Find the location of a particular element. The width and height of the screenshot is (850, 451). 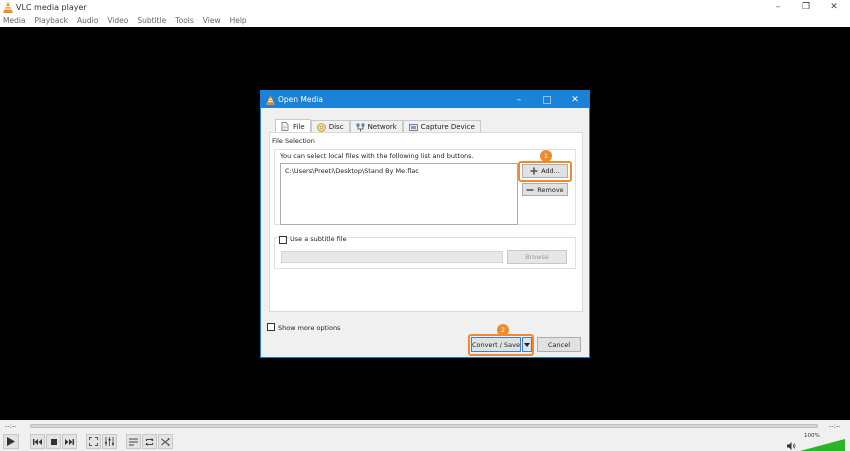

play-button is located at coordinates (11, 441).